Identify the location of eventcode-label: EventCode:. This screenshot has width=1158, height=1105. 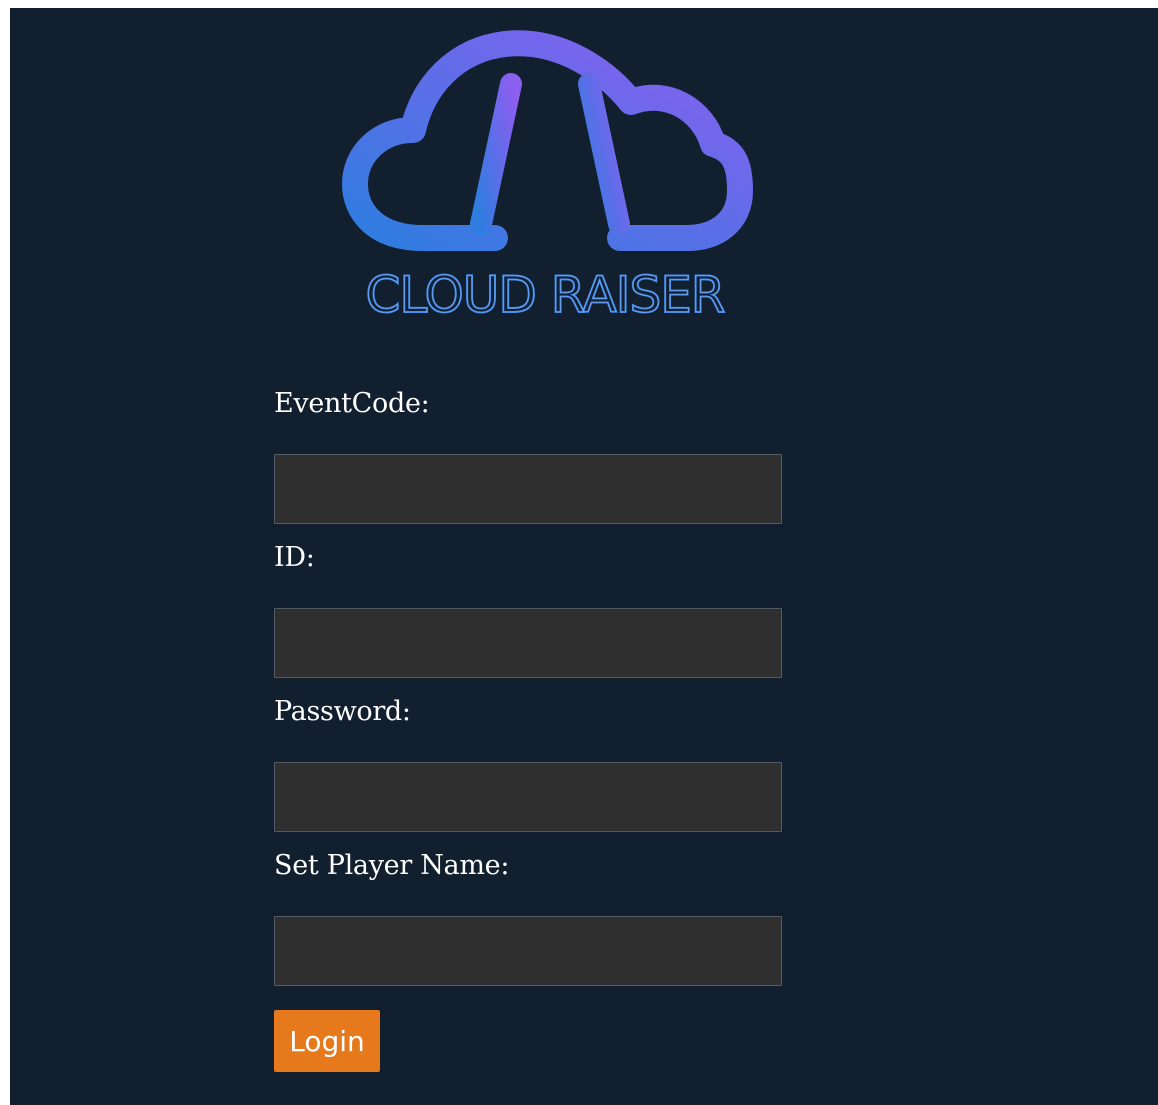
(352, 403).